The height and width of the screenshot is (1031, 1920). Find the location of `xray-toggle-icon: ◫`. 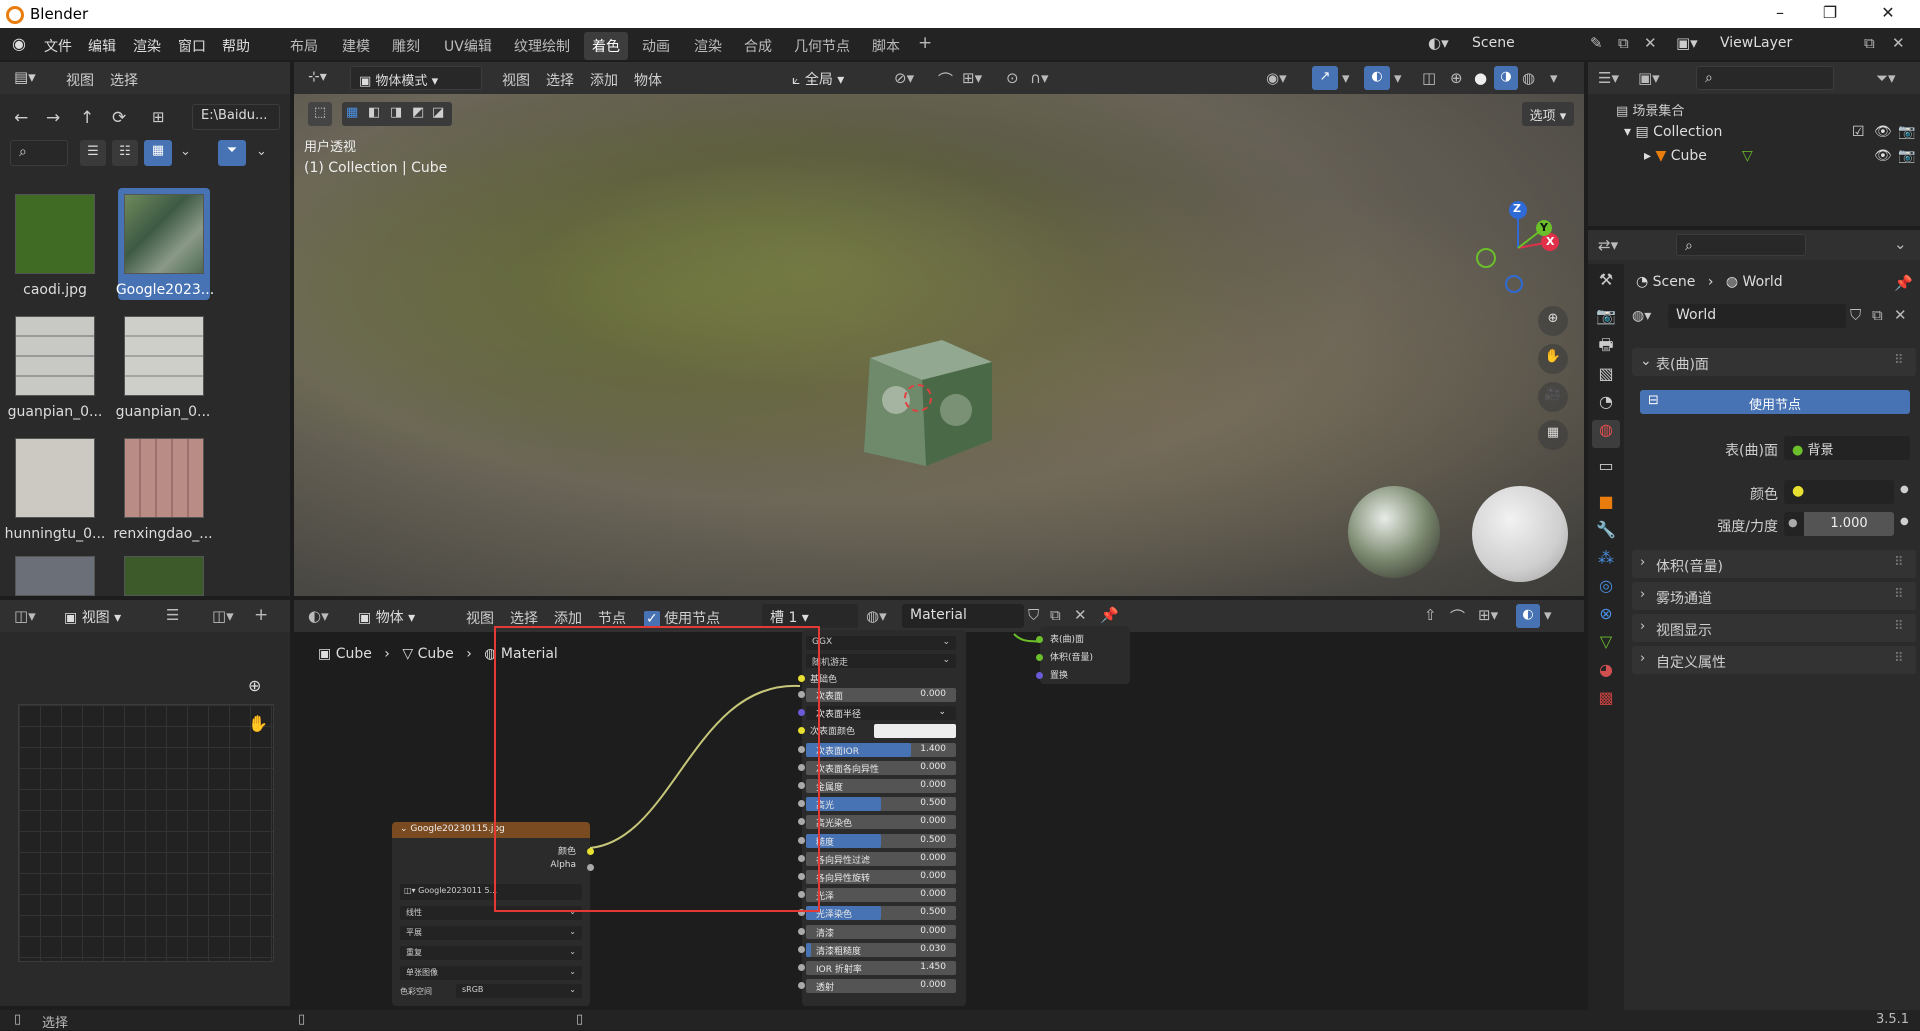

xray-toggle-icon: ◫ is located at coordinates (1429, 78).